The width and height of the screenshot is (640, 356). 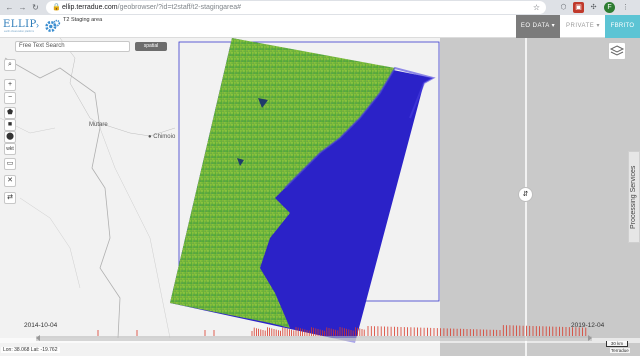 I want to click on profile-avatar: F, so click(x=609, y=7).